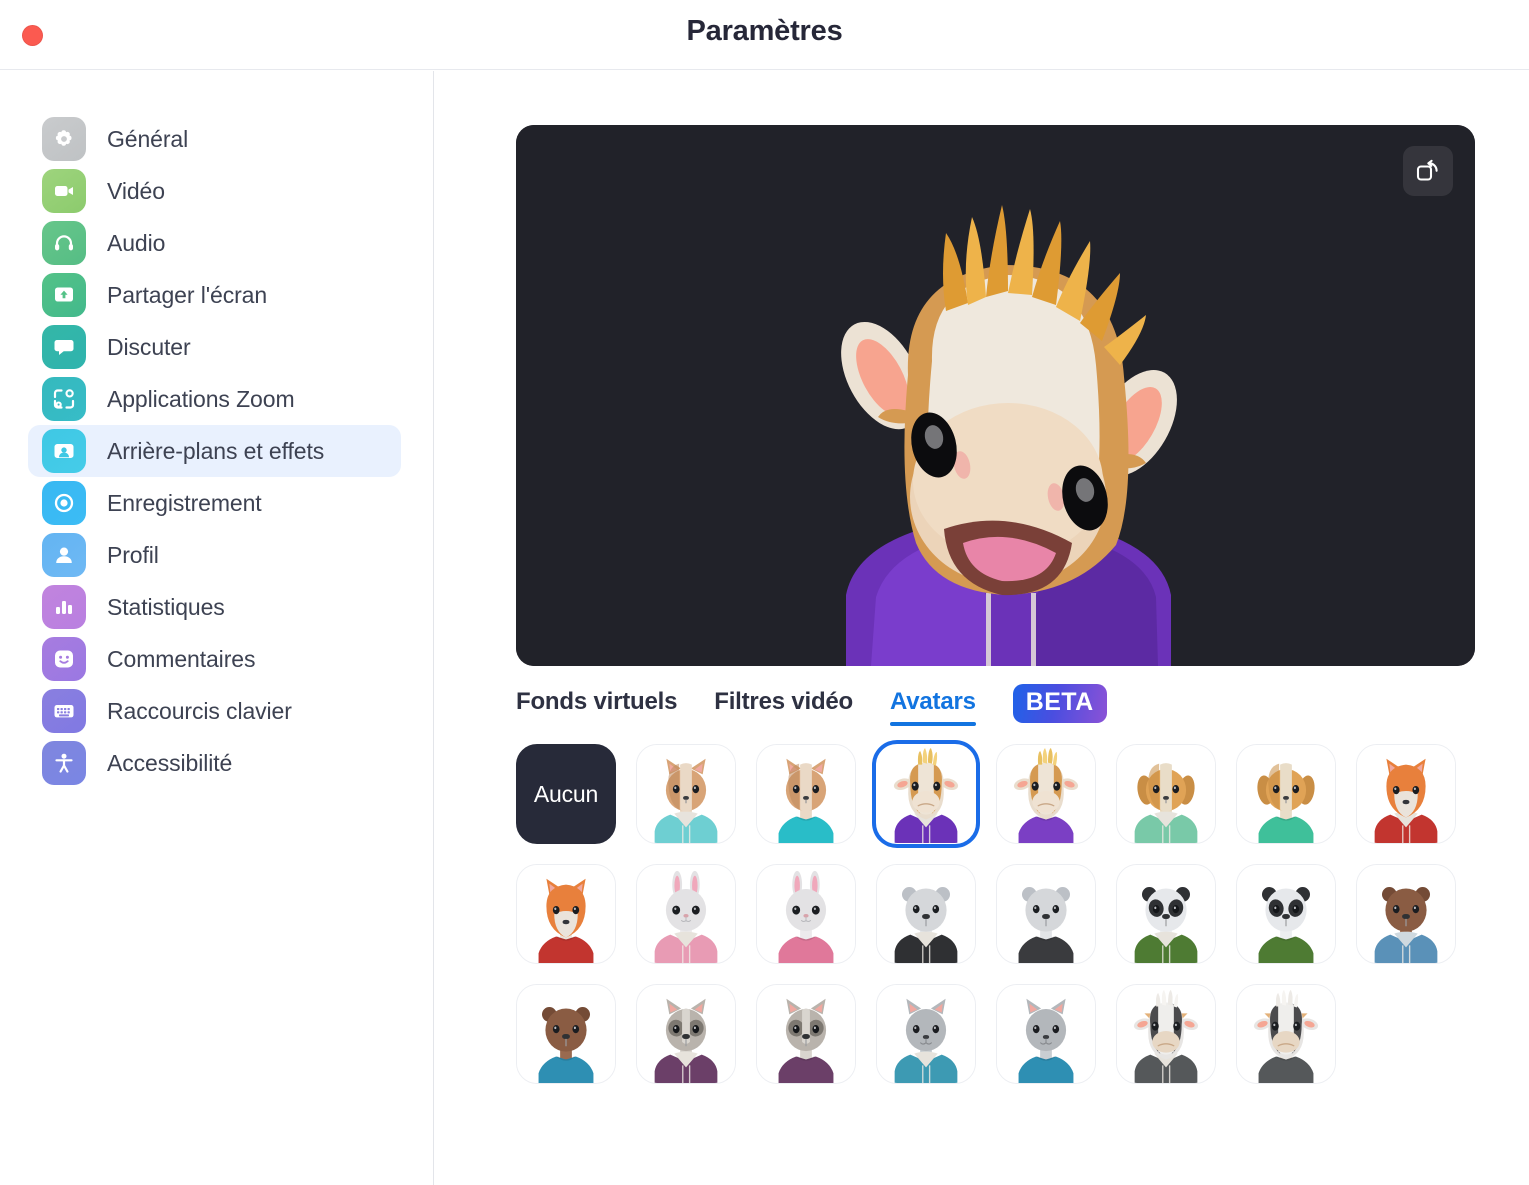 This screenshot has height=1185, width=1529. I want to click on sidebar-item-3: Partager l'écran, so click(214, 295).